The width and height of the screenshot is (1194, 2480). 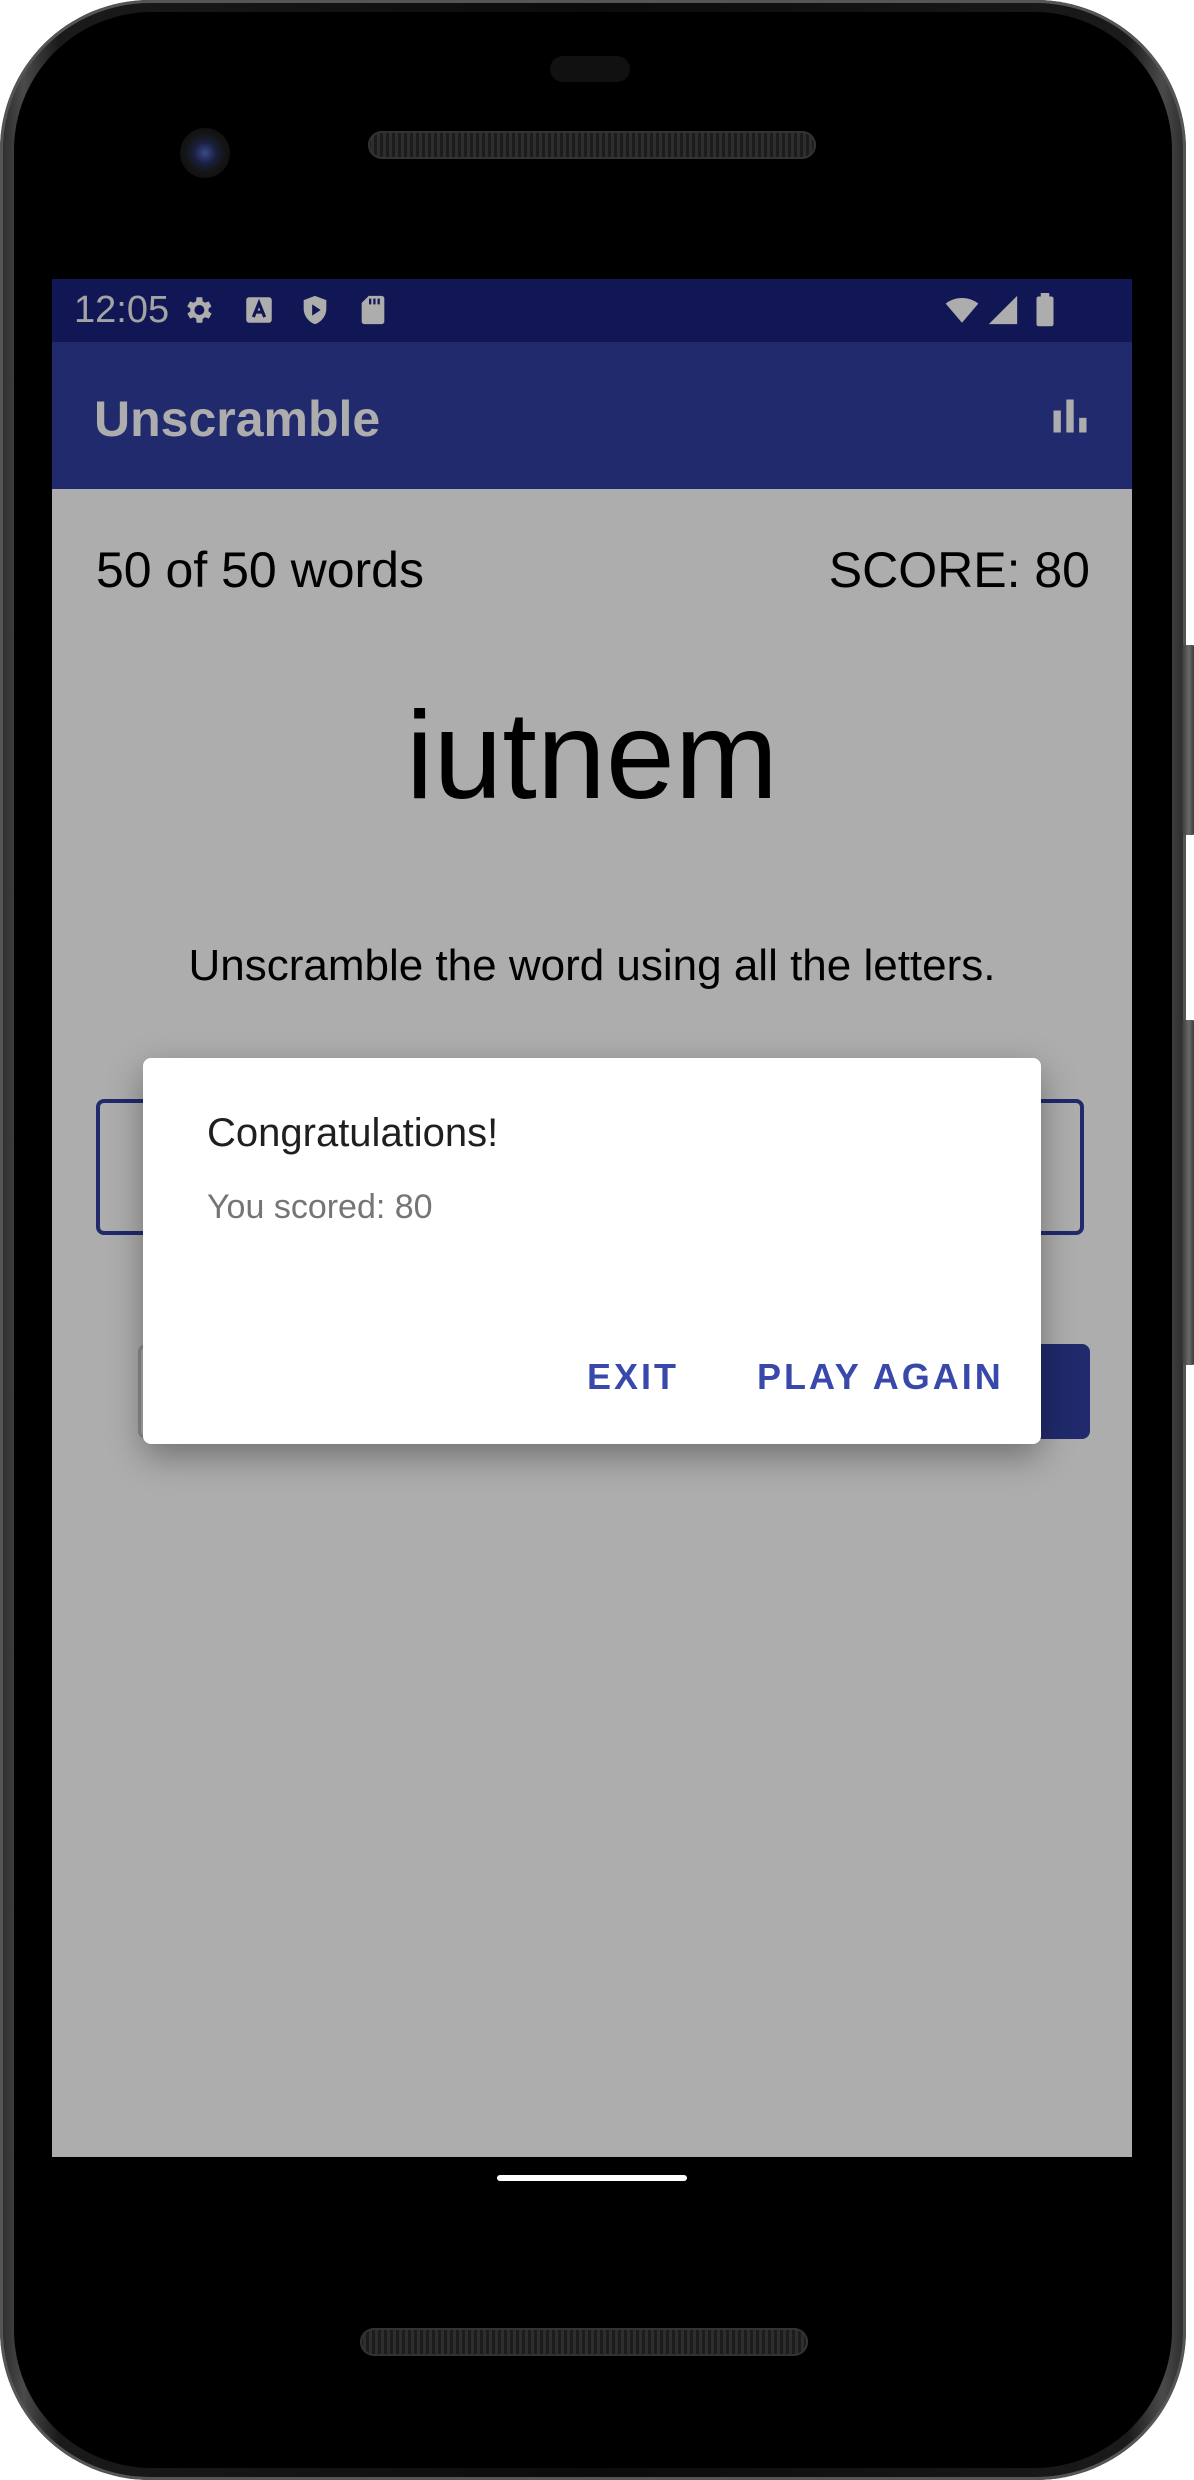 What do you see at coordinates (1188, 1192) in the screenshot?
I see `volume-button` at bounding box center [1188, 1192].